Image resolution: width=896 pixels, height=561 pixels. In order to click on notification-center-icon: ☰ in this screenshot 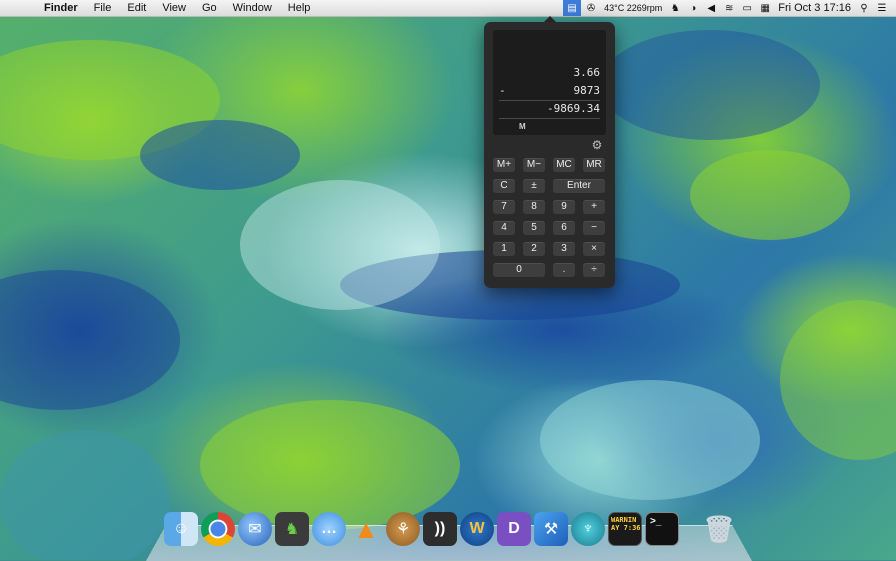, I will do `click(882, 8)`.